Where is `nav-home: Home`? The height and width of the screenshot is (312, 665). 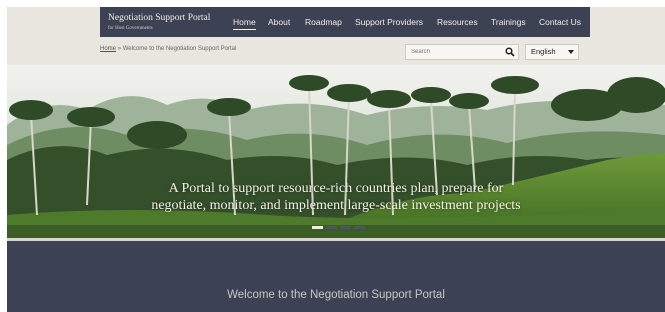
nav-home: Home is located at coordinates (244, 22).